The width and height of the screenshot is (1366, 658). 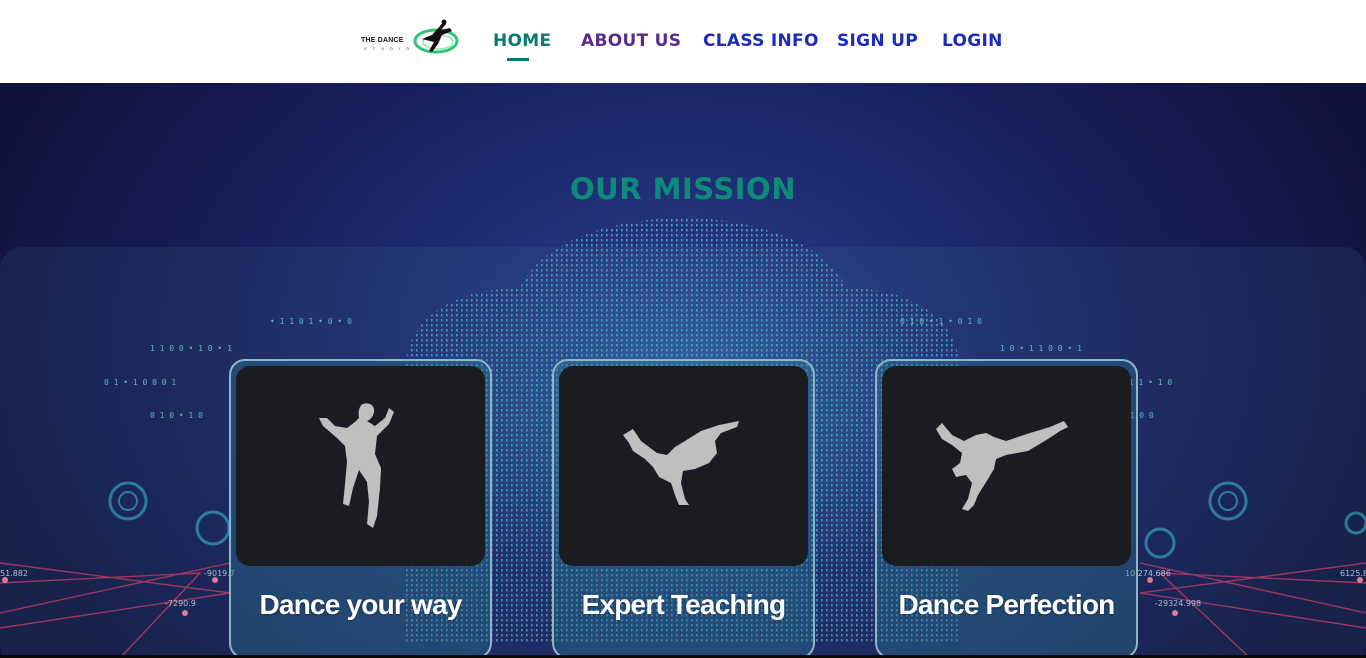 What do you see at coordinates (518, 59) in the screenshot?
I see `active-nav-indicator` at bounding box center [518, 59].